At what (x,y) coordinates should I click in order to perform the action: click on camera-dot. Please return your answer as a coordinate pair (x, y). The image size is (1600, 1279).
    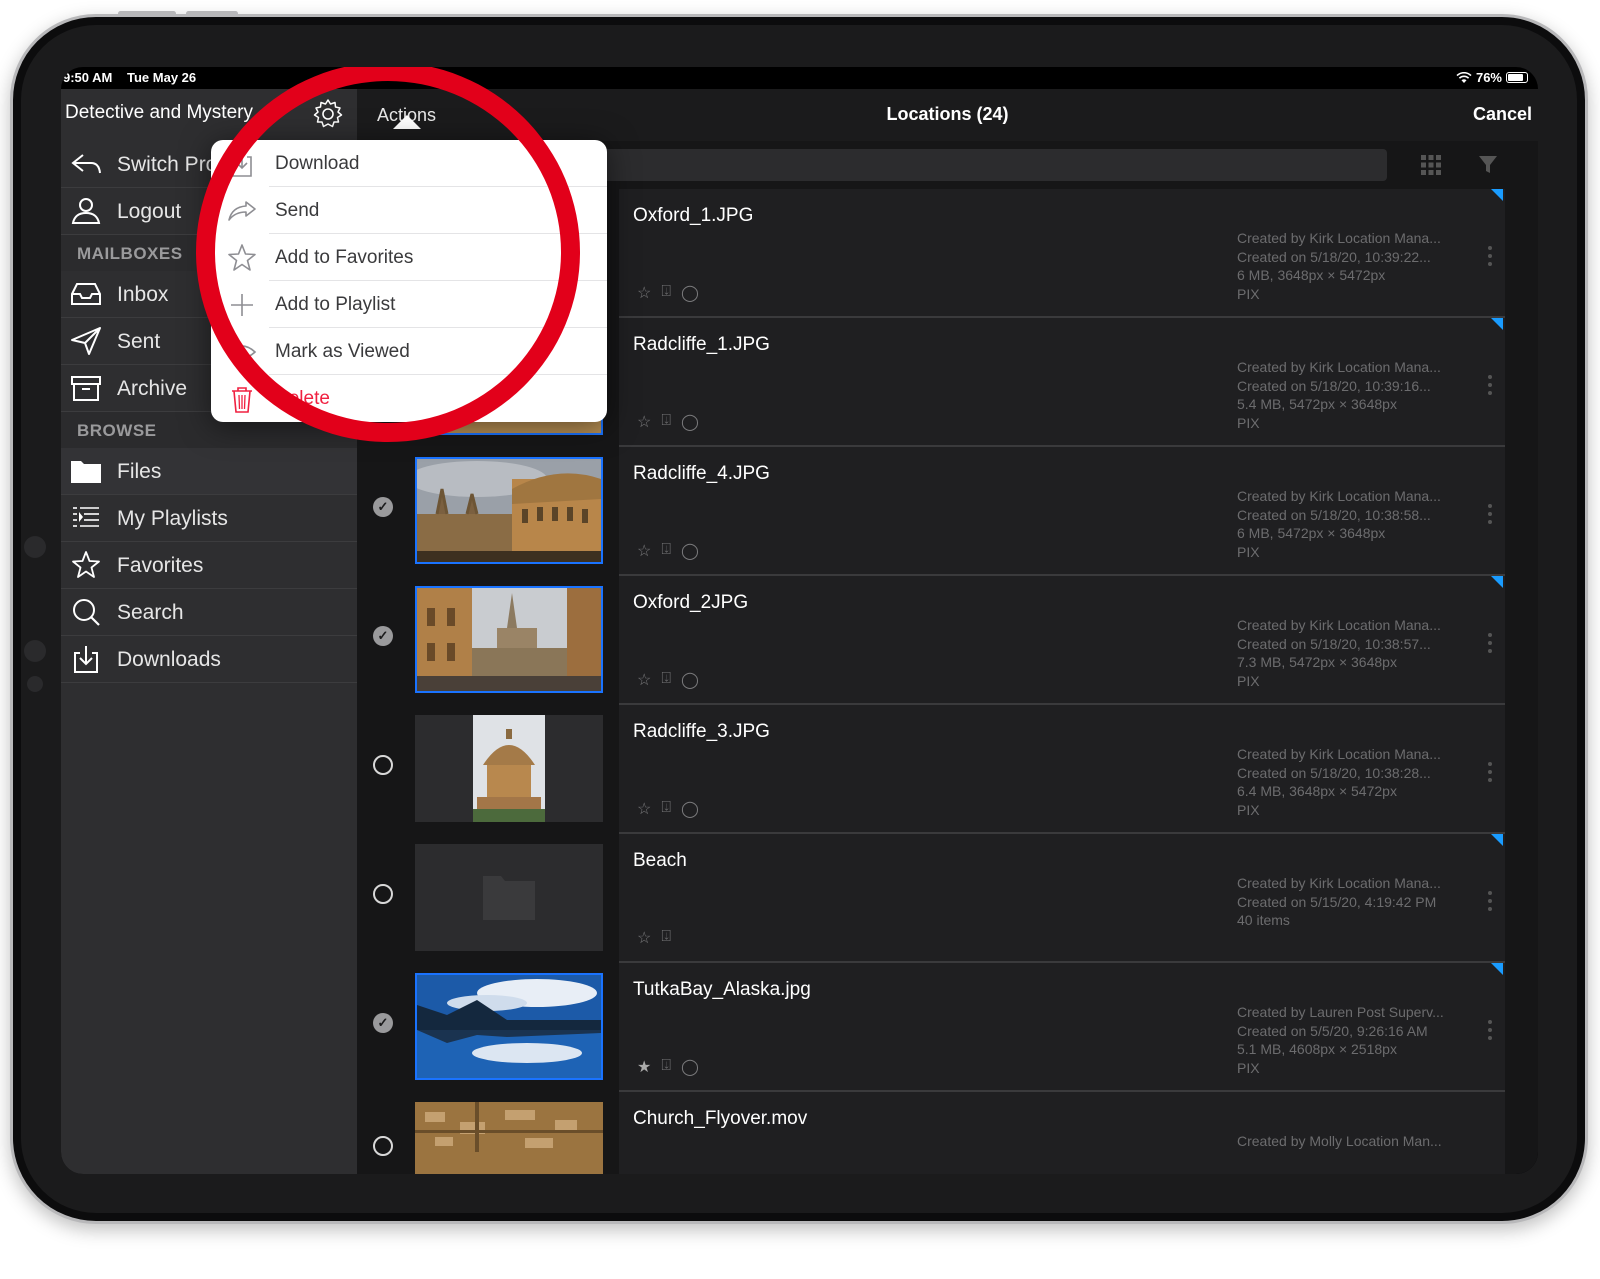
    Looking at the image, I should click on (35, 547).